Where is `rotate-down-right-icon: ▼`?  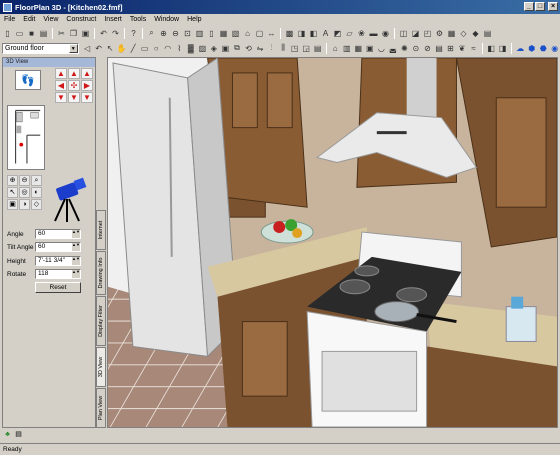 rotate-down-right-icon: ▼ is located at coordinates (87, 97).